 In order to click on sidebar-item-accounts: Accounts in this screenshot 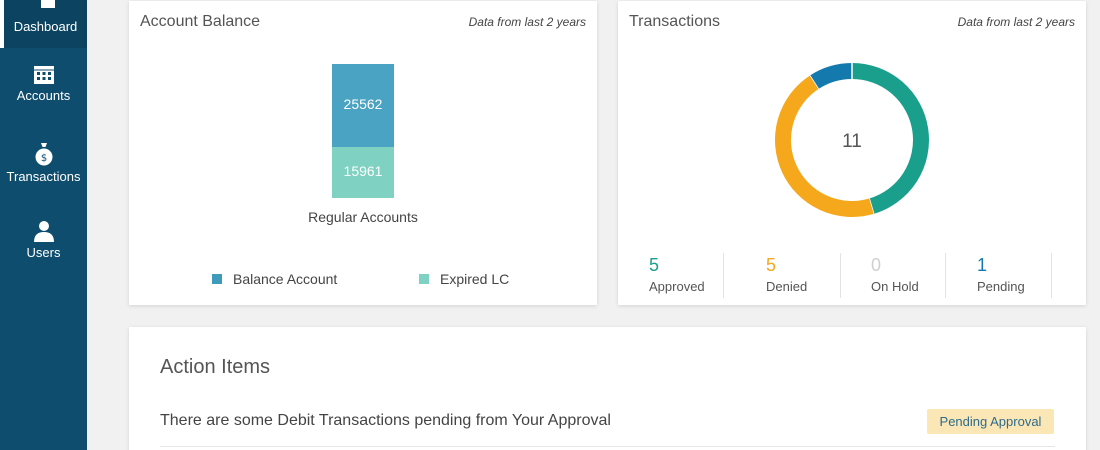, I will do `click(43, 84)`.